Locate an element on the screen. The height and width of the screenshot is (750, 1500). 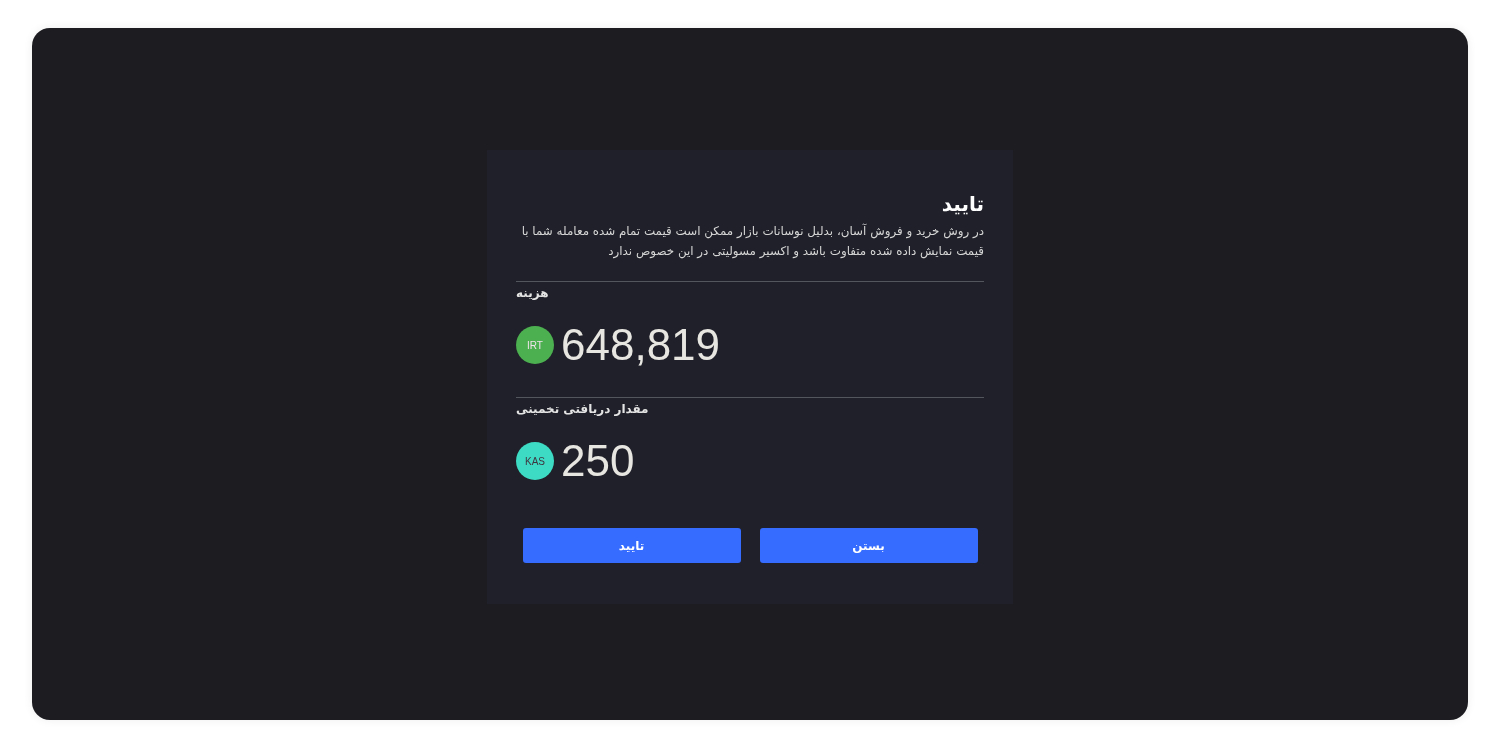
dialog-message: در روش خرید و فروش آسان، بدلیل نوسانات بازار ممکن است قیمت تمام شده معامله شما با قیمت نمایش داده شده متفاوت باشد و اکسیر مسولیتی در این خصوص ندارد is located at coordinates (752, 241).